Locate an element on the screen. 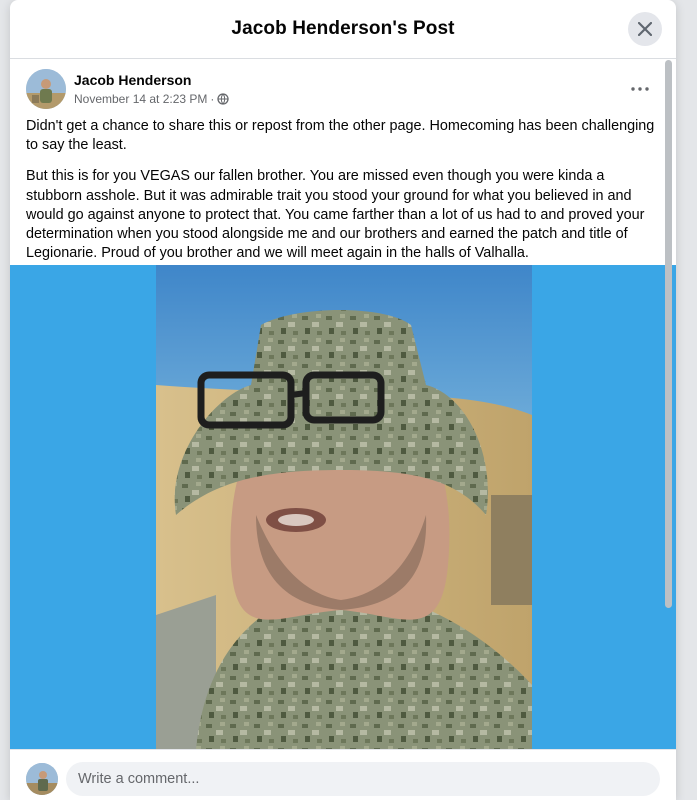 The height and width of the screenshot is (800, 697). globe-icon is located at coordinates (223, 99).